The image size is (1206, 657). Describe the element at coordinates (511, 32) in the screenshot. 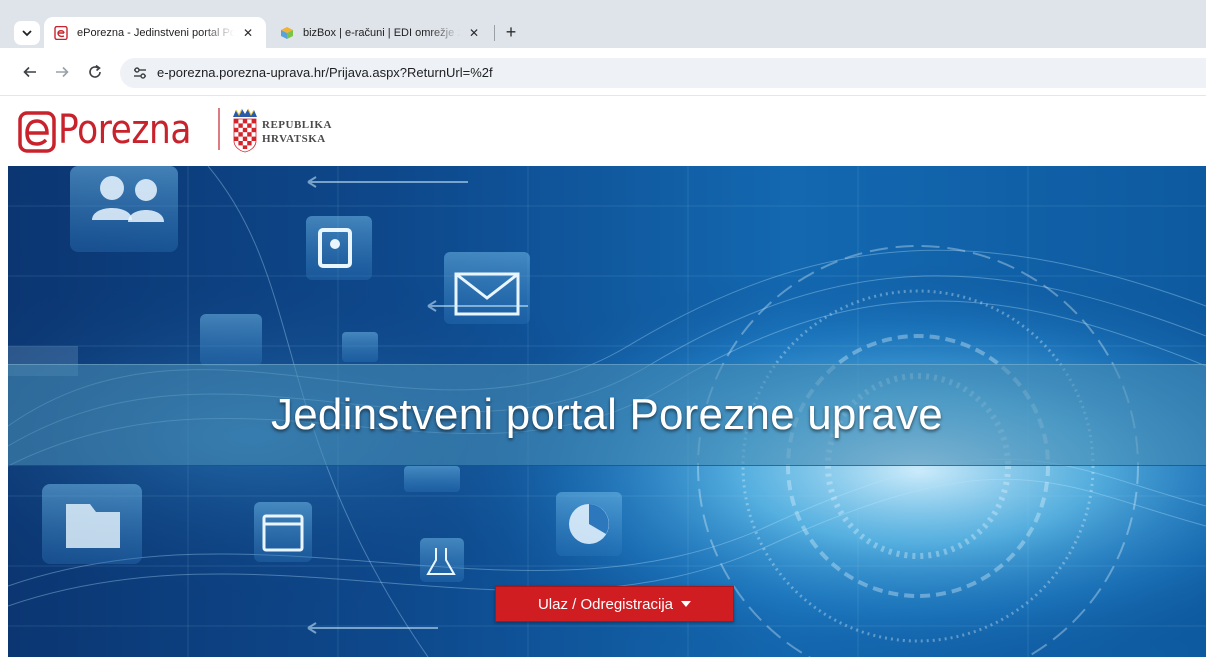

I see `new-tab-button: +` at that location.